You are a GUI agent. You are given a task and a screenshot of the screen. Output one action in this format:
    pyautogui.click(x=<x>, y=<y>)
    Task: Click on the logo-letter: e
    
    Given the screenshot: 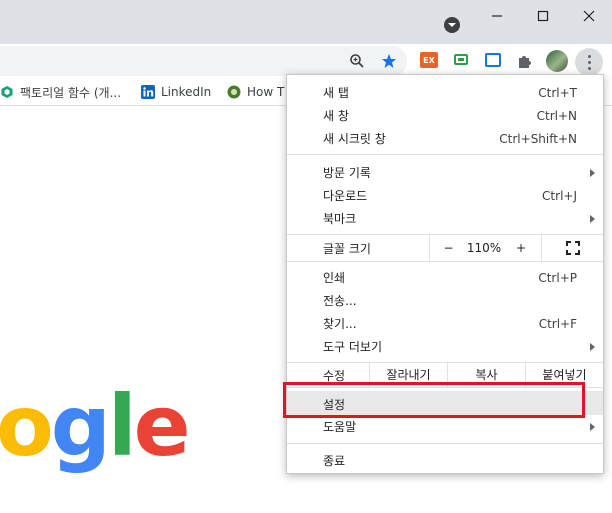 What is the action you would take?
    pyautogui.click(x=162, y=426)
    